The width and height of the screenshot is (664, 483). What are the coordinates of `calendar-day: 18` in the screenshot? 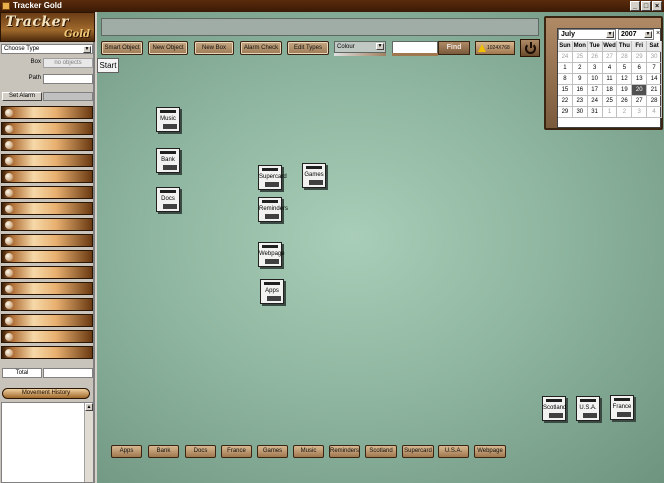 It's located at (610, 90).